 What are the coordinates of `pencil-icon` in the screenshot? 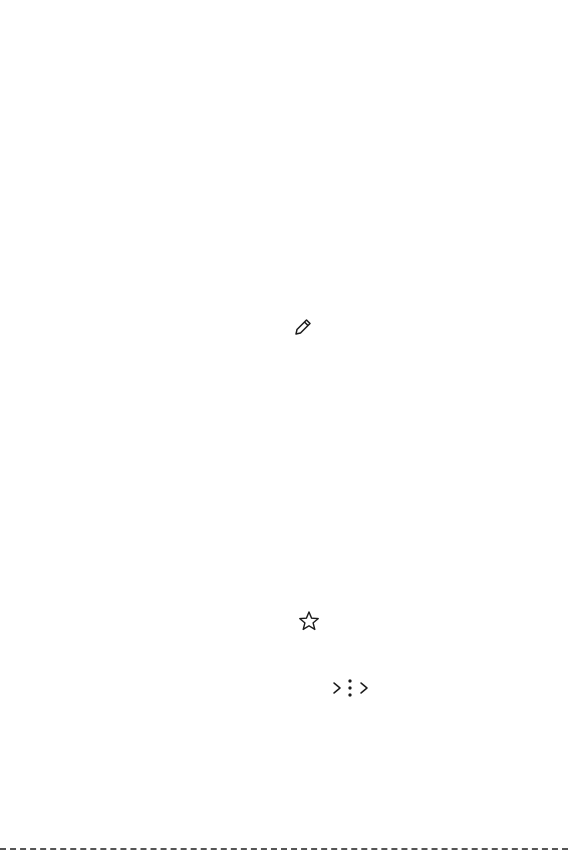 It's located at (303, 327).